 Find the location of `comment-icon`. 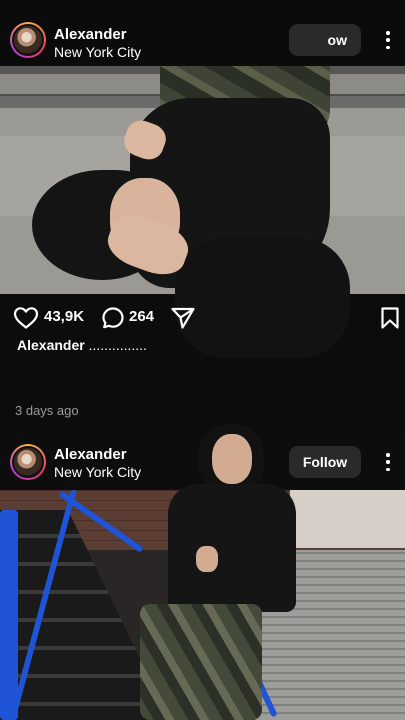

comment-icon is located at coordinates (113, 318).